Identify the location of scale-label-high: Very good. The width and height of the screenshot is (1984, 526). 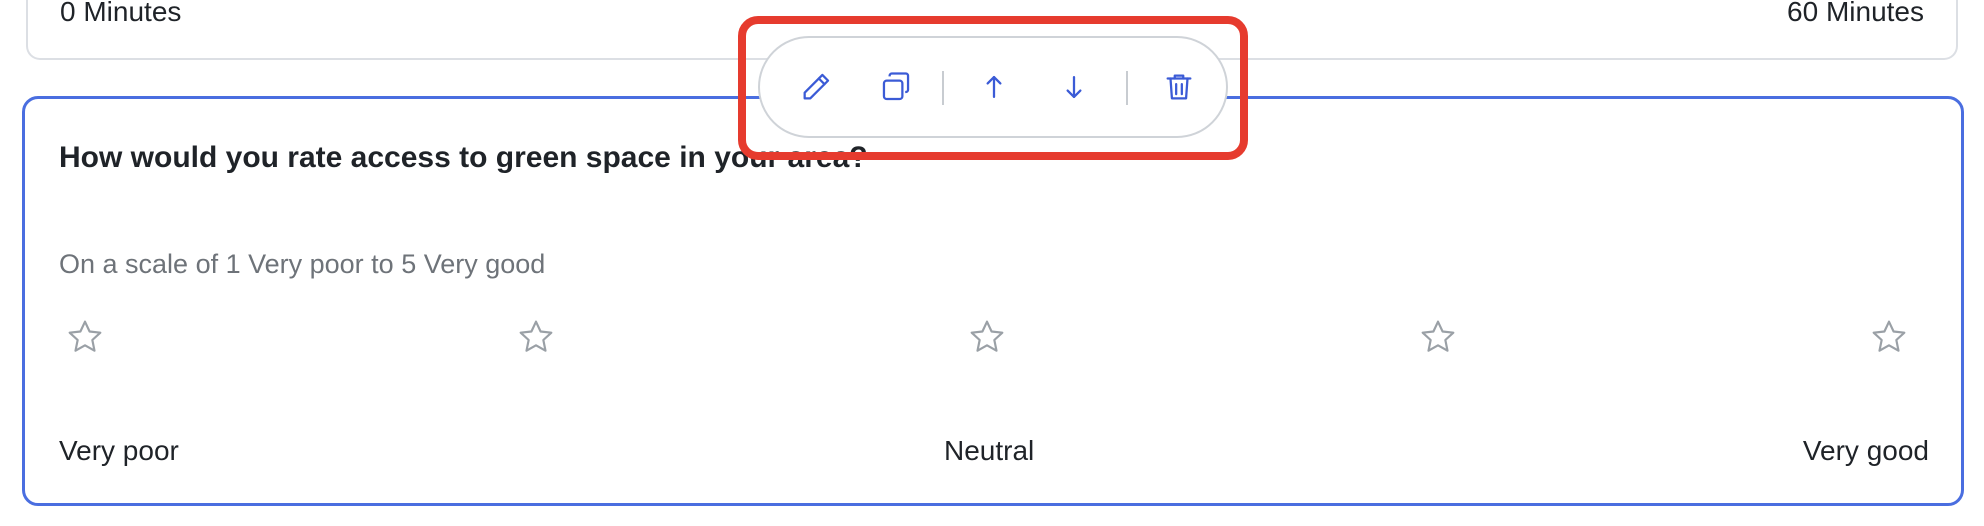
(1865, 450).